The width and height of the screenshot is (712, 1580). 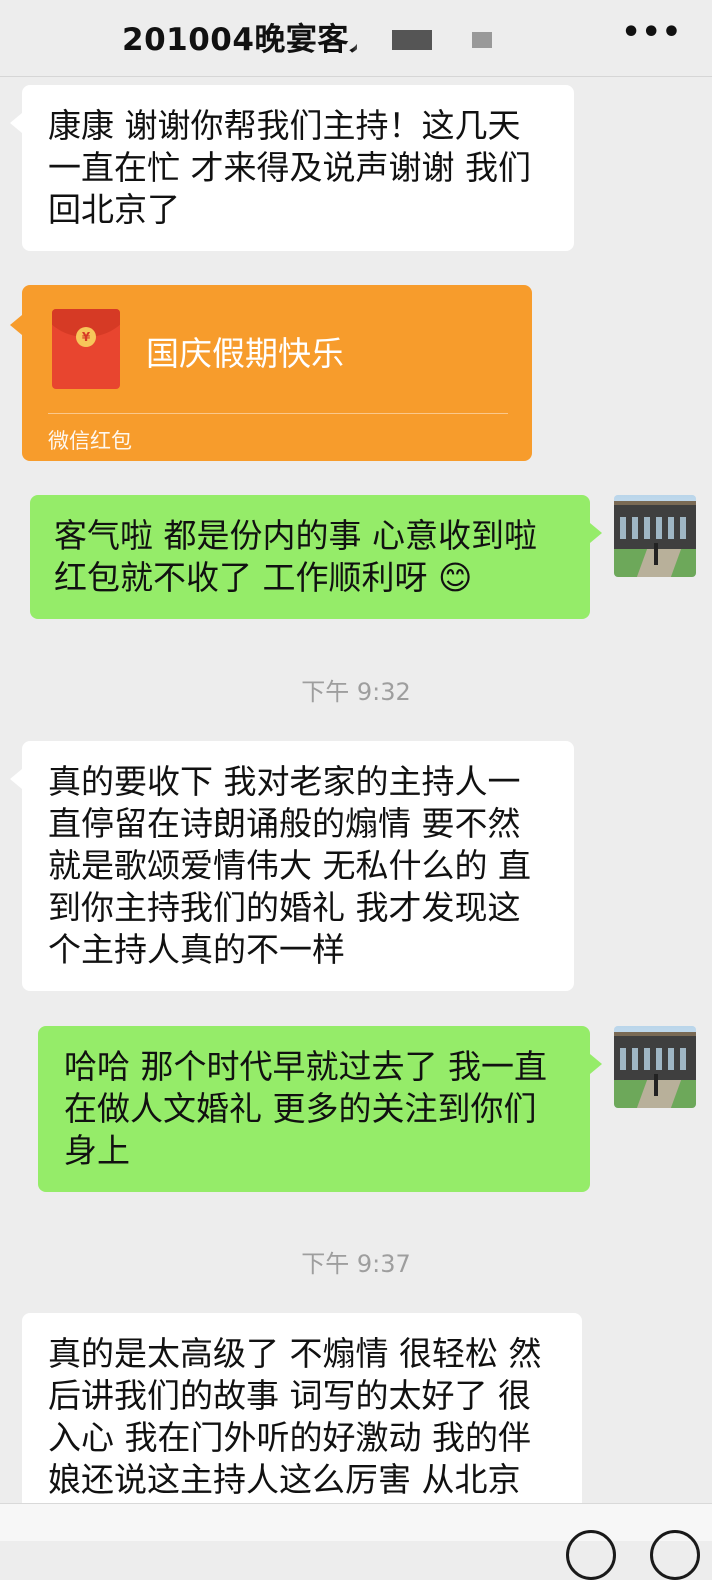 I want to click on red-packet-card: ¥ 国庆假期快乐 微信红包, so click(x=271, y=373).